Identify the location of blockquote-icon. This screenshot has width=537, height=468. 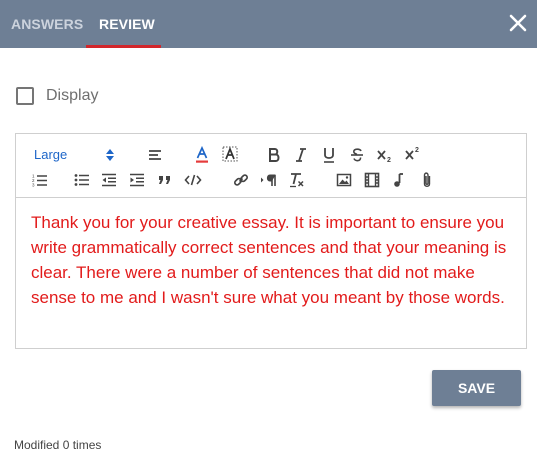
(165, 180).